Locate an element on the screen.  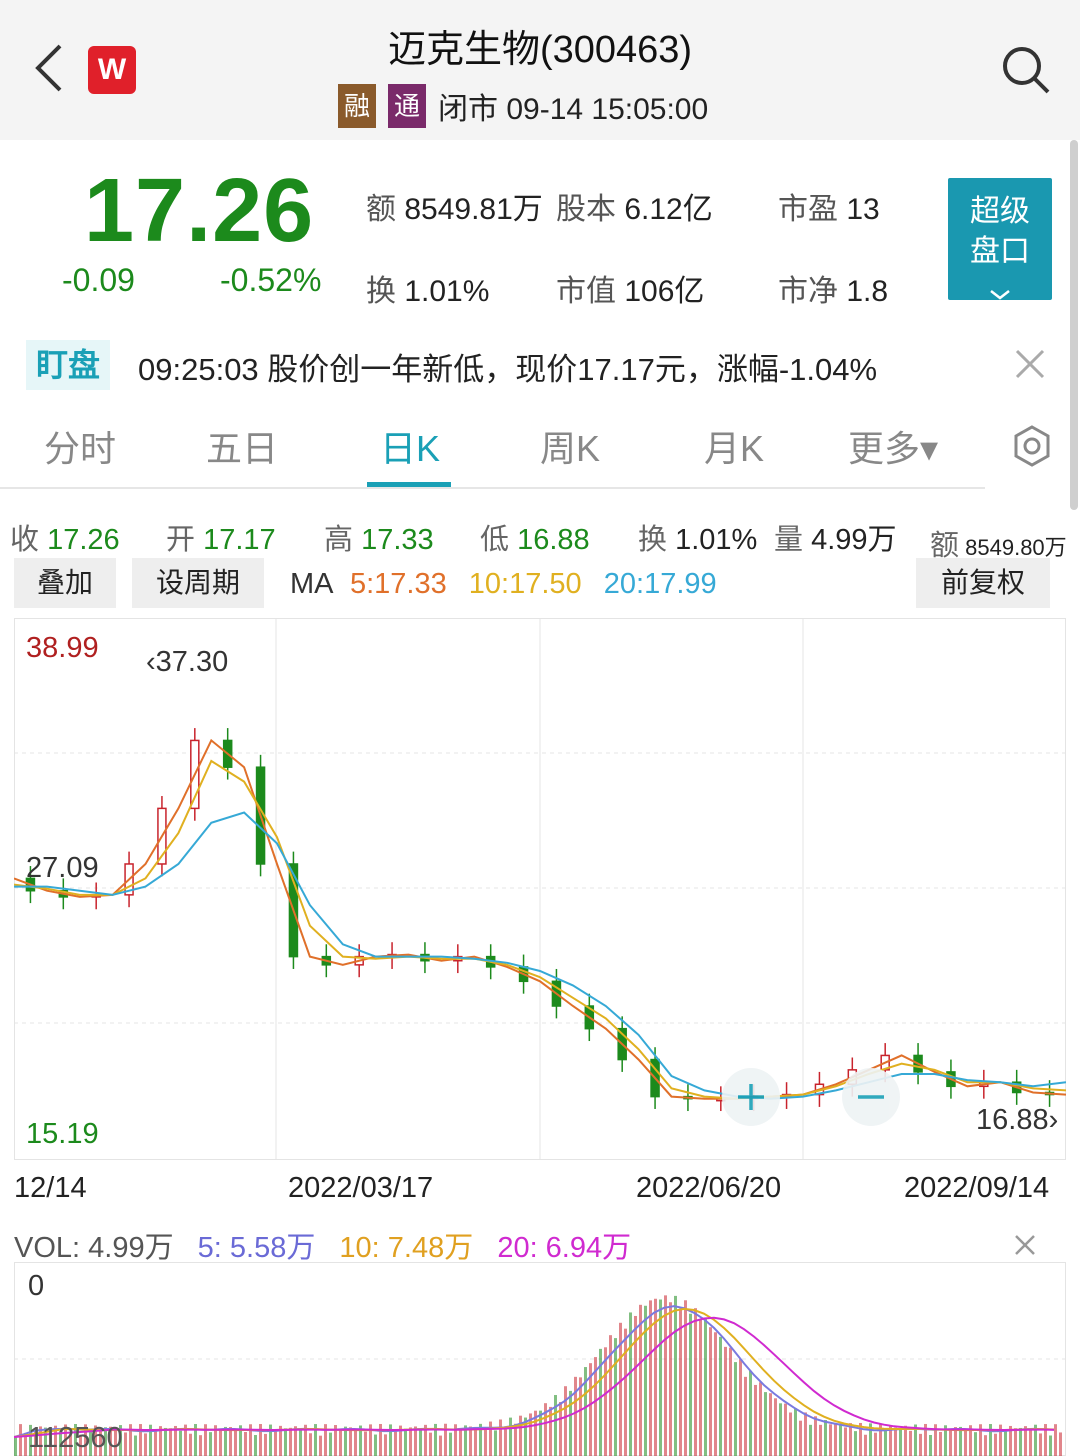
vol-bottom-label: 112560 is located at coordinates (75, 1438).